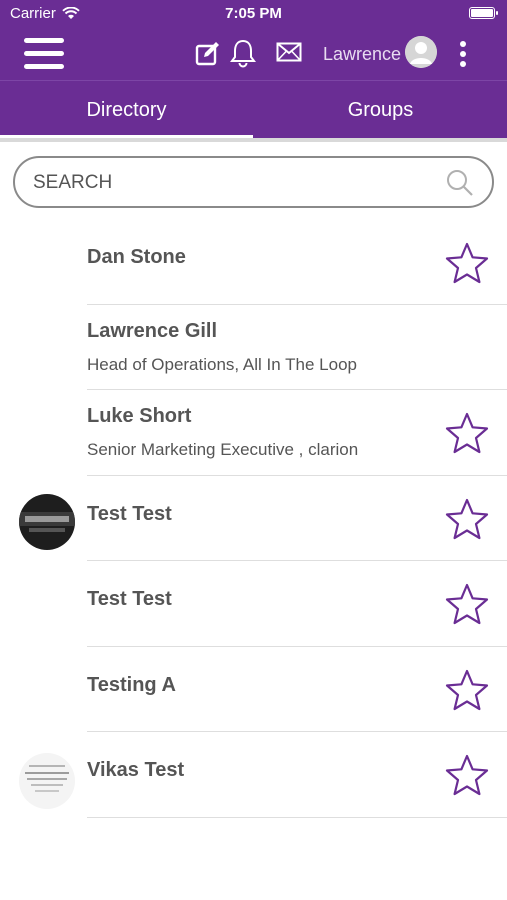  Describe the element at coordinates (139, 416) in the screenshot. I see `contact-name: Luke Short` at that location.